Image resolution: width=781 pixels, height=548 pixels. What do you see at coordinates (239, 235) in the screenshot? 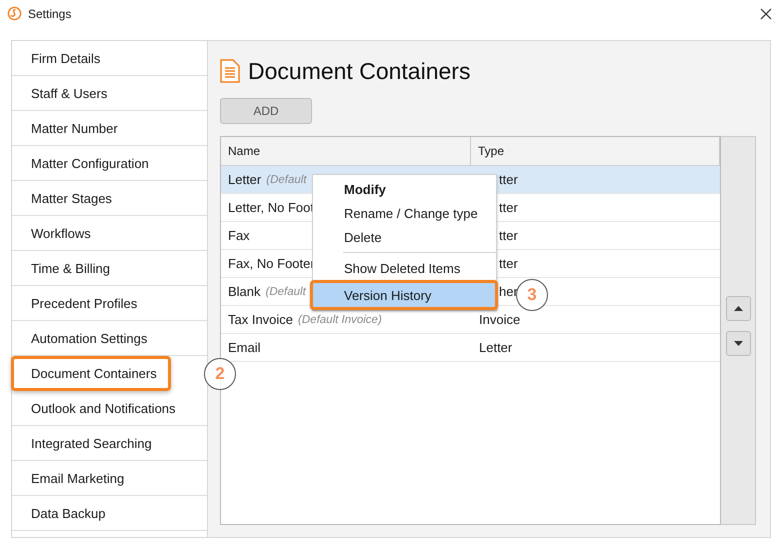
I see `name-text: Fax` at bounding box center [239, 235].